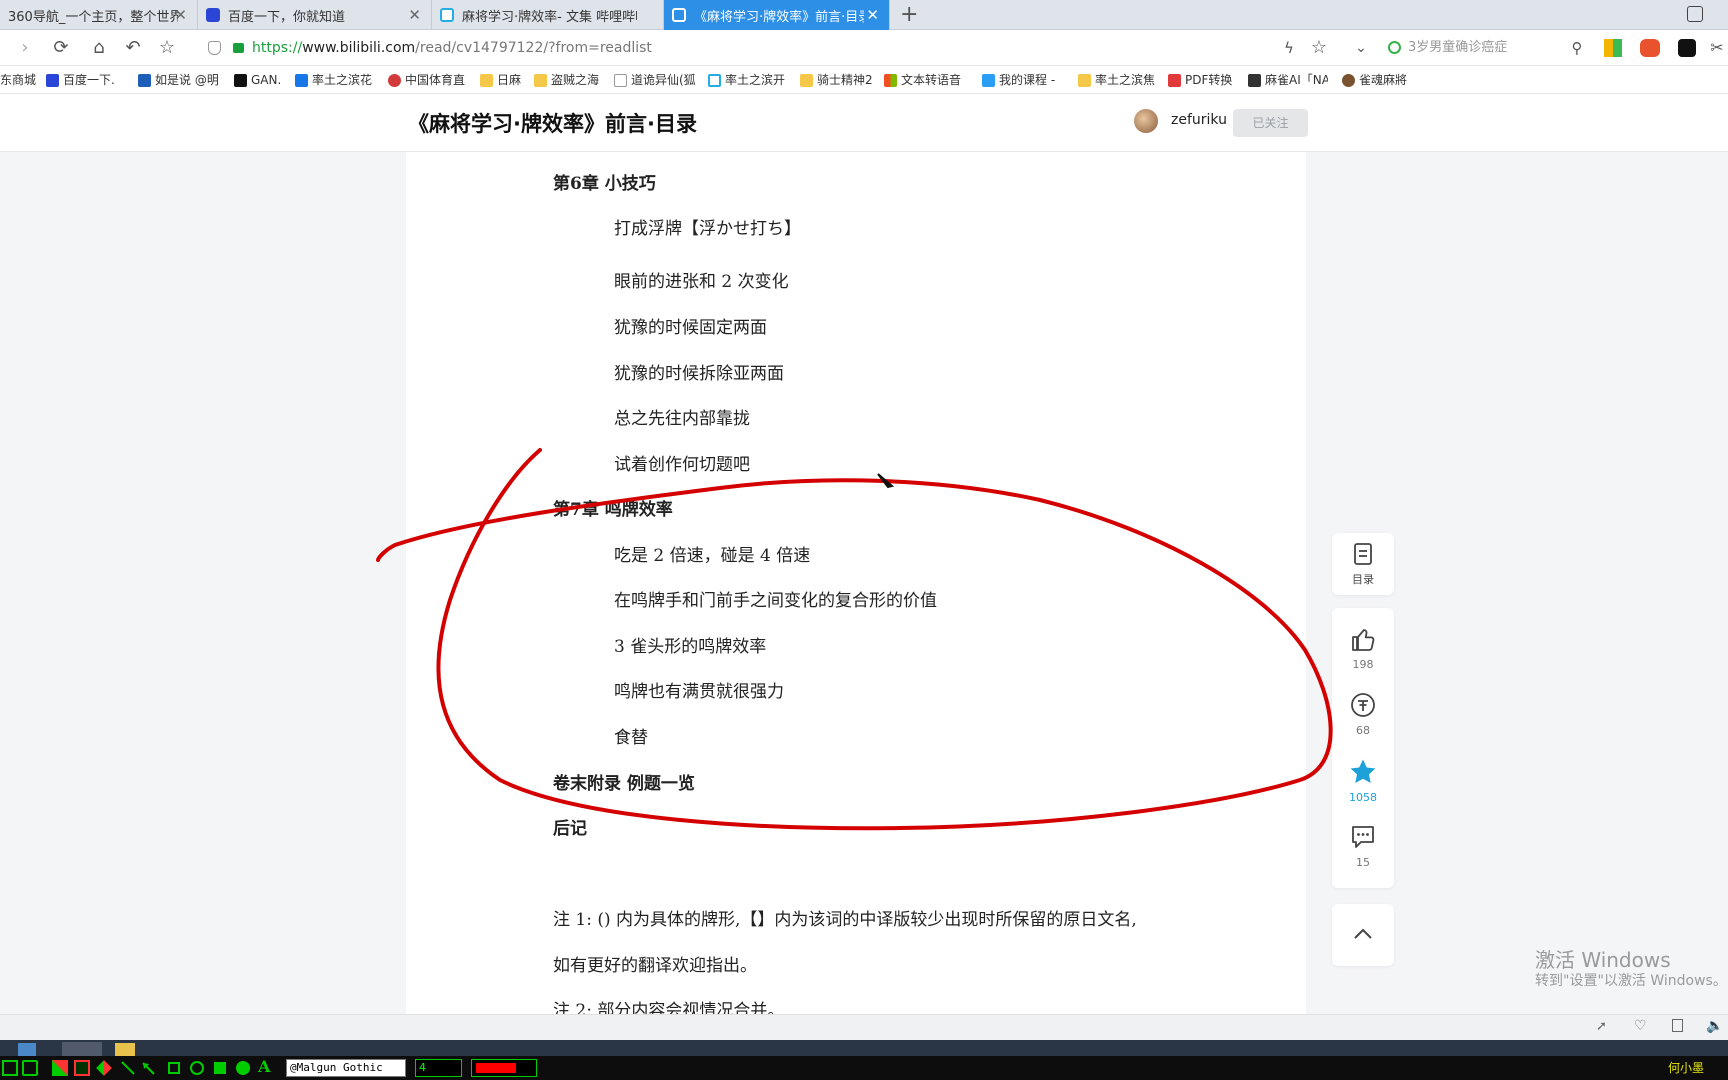 The width and height of the screenshot is (1728, 1080). Describe the element at coordinates (1363, 935) in the screenshot. I see `back-to-top-button` at that location.